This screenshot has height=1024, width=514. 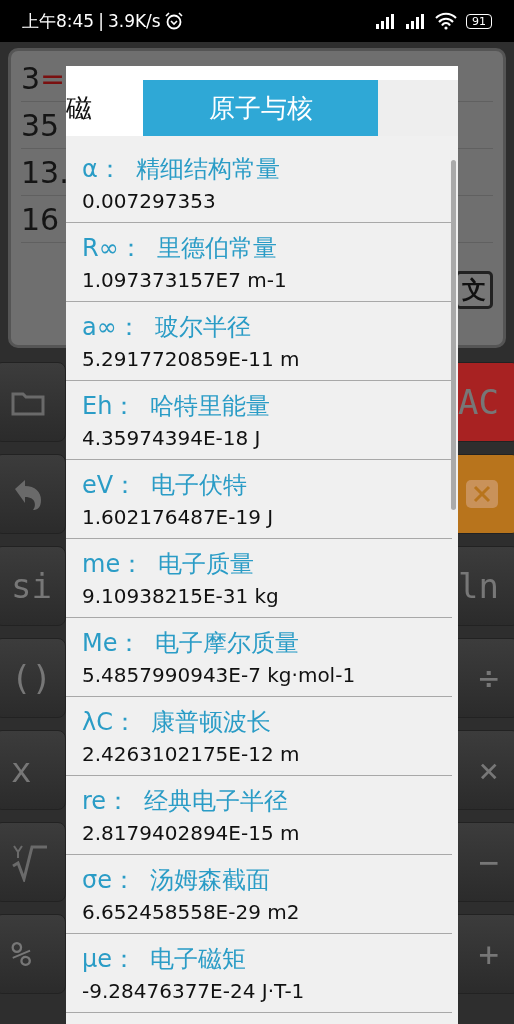 What do you see at coordinates (173, 21) in the screenshot?
I see `alarm-icon` at bounding box center [173, 21].